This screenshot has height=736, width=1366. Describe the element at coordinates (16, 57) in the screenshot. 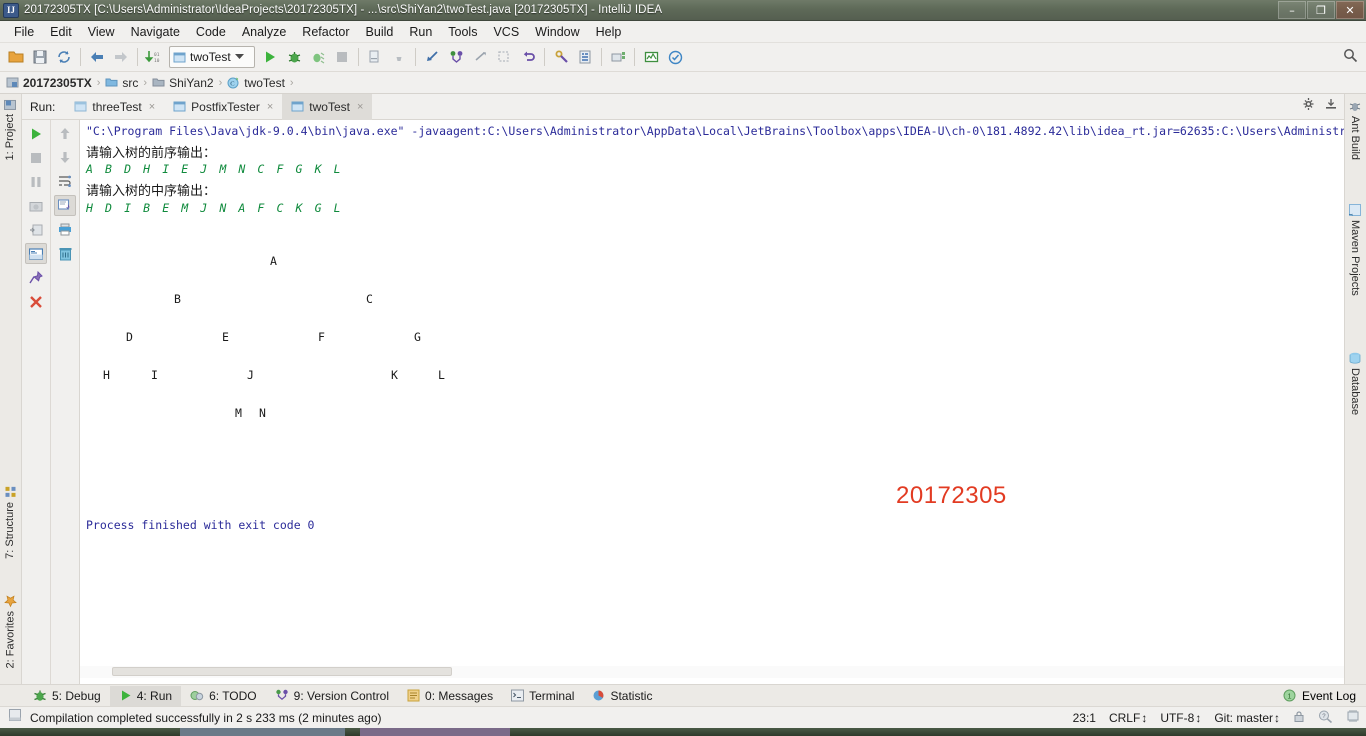

I see `open-folder-icon` at that location.